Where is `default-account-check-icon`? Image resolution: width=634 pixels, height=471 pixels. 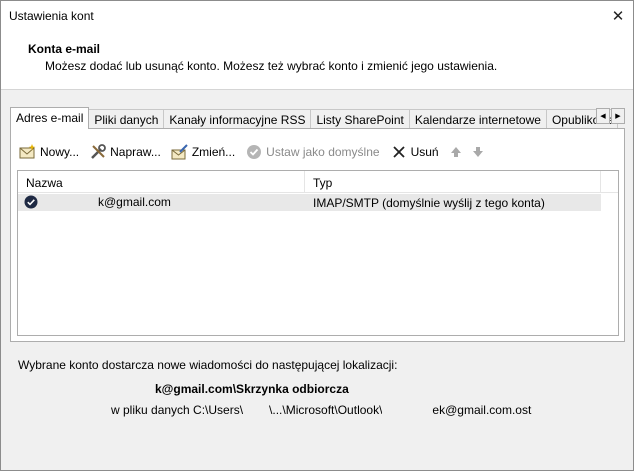
default-account-check-icon is located at coordinates (31, 202).